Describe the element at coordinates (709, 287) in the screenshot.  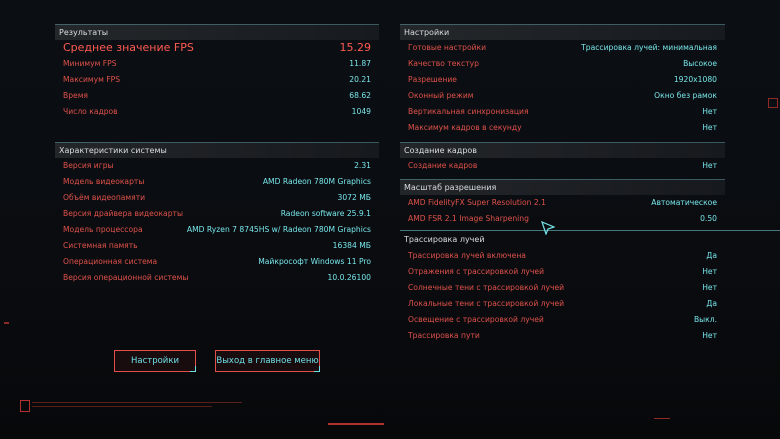
I see `rt-sun-shadows-value: Нет` at that location.